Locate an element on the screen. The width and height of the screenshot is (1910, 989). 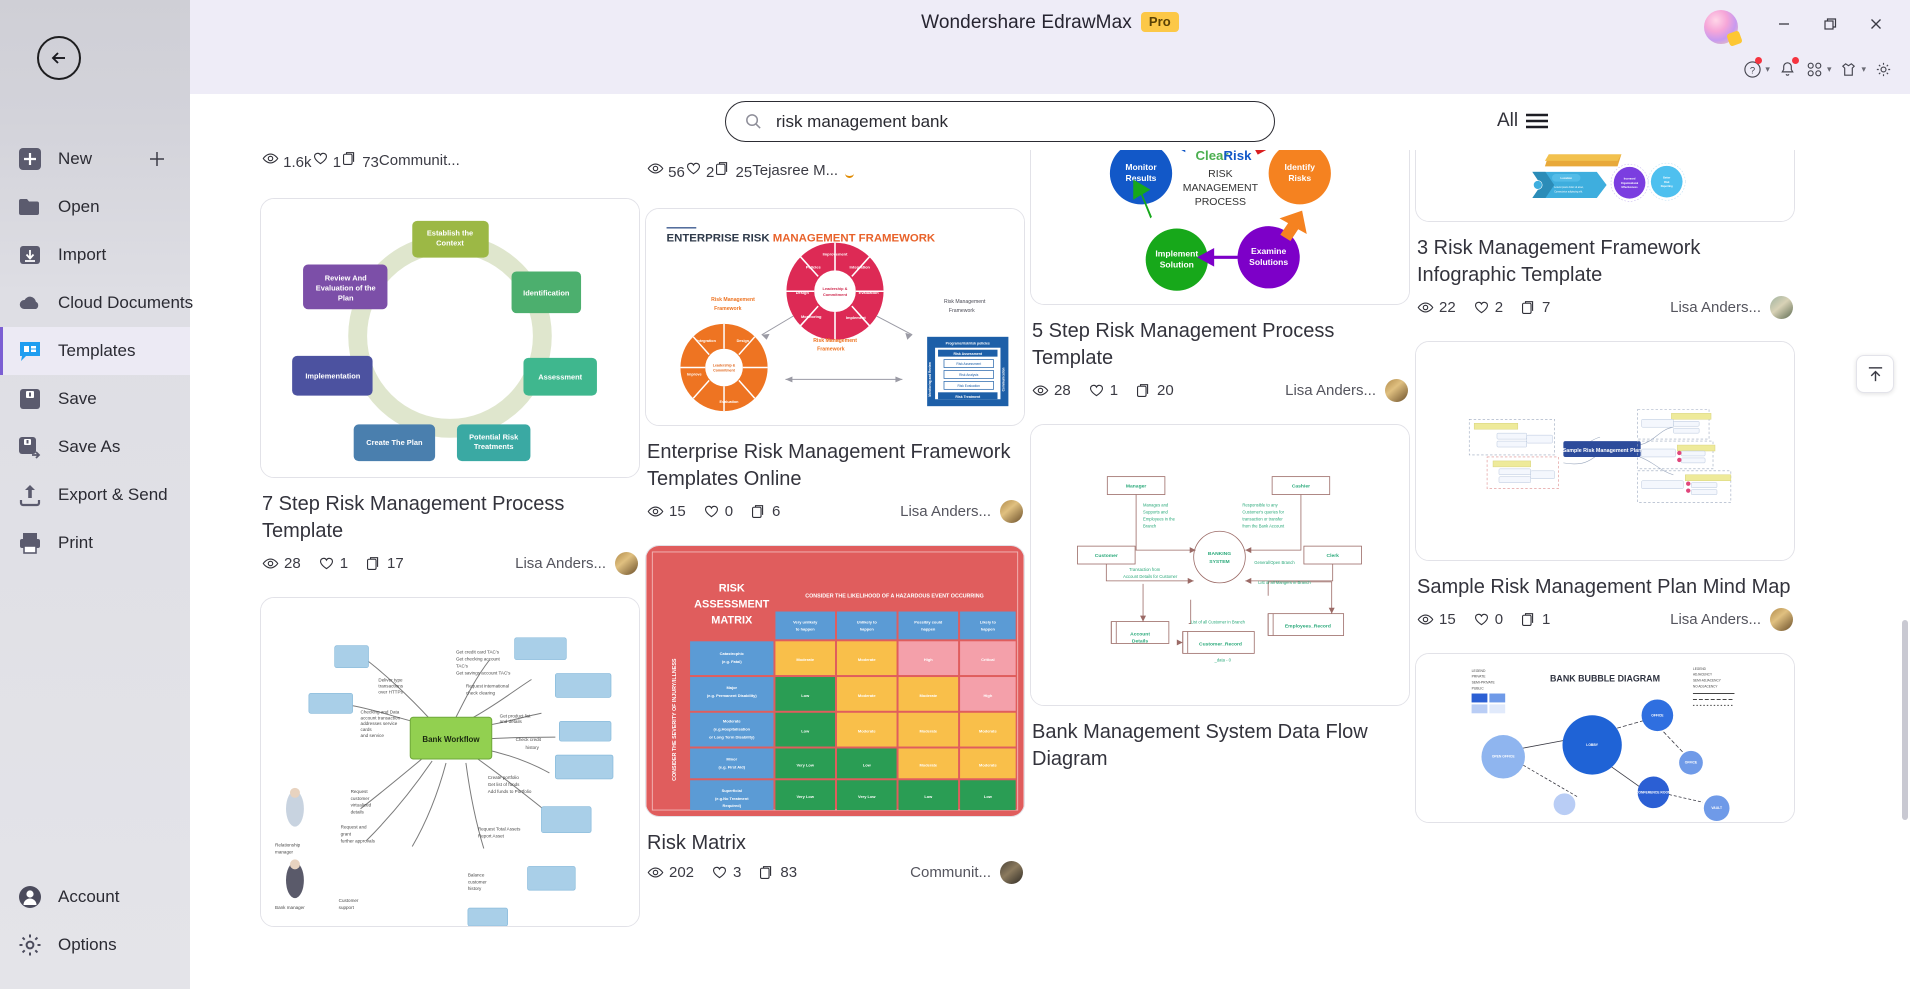
svg-text: Very unlikely is located at coordinates (805, 621).